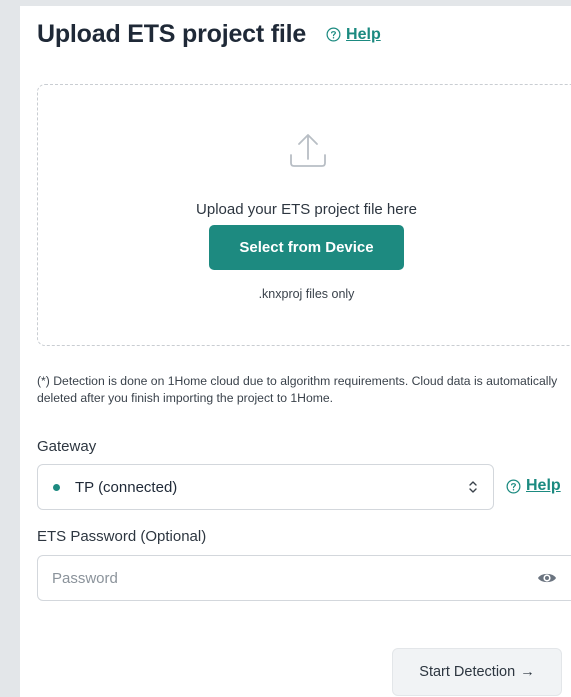 This screenshot has height=697, width=571. Describe the element at coordinates (306, 247) in the screenshot. I see `select-from-device-button: Select from Device` at that location.